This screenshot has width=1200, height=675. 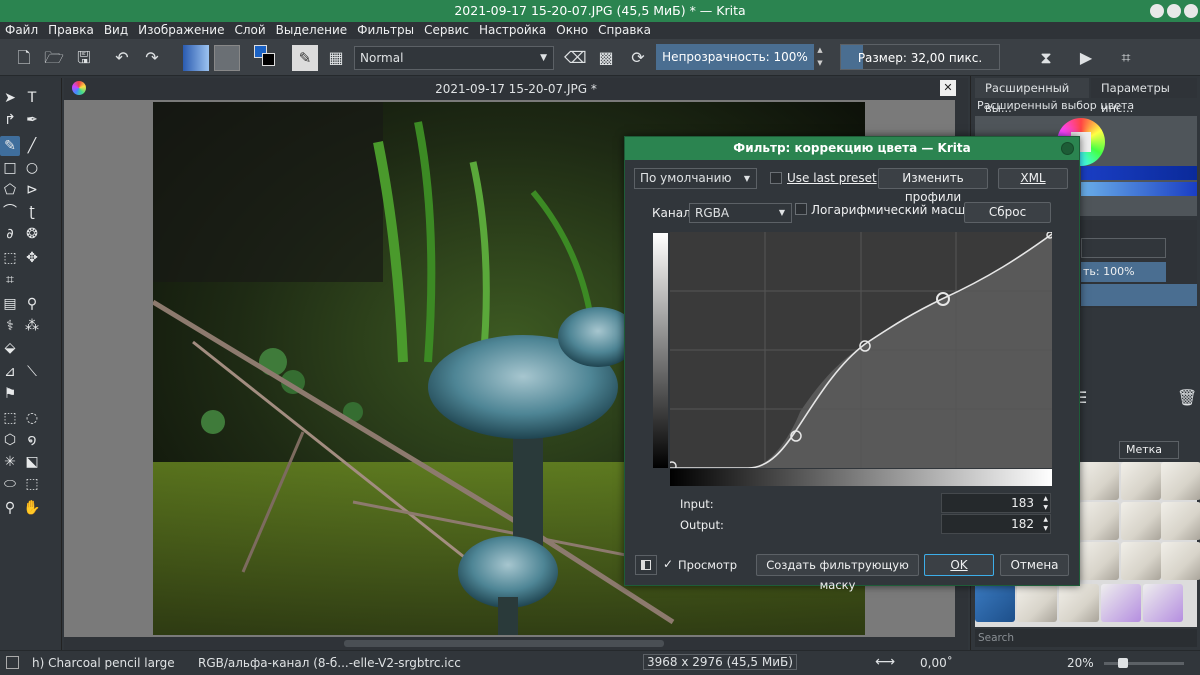 What do you see at coordinates (32, 484) in the screenshot?
I see `magnetic-select-tool-icon: ⬚` at bounding box center [32, 484].